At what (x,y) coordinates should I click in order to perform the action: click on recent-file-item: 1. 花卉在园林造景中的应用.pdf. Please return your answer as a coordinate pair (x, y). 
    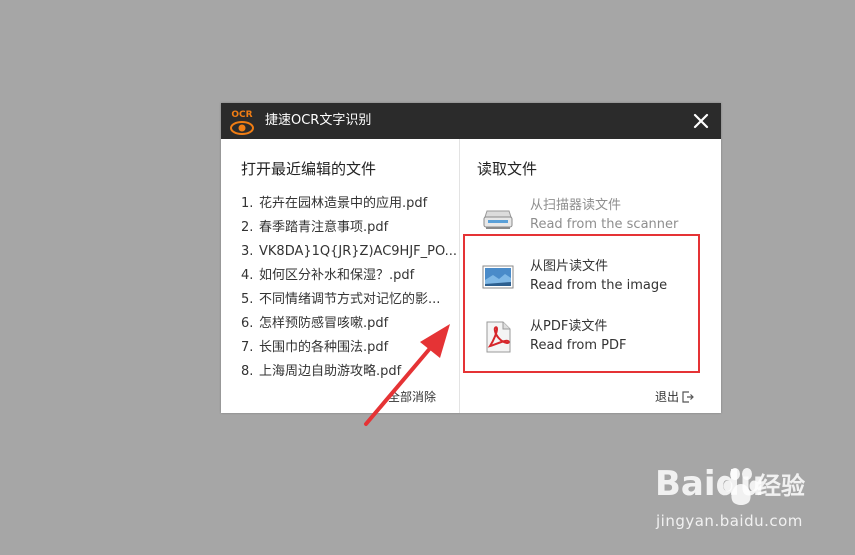
    Looking at the image, I should click on (348, 207).